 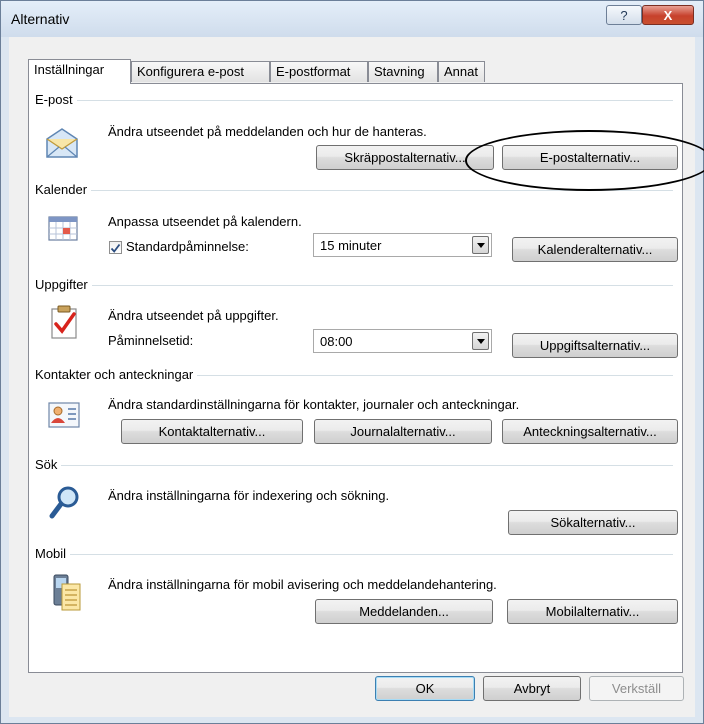 I want to click on default-reminder-checkbox, so click(x=115, y=247).